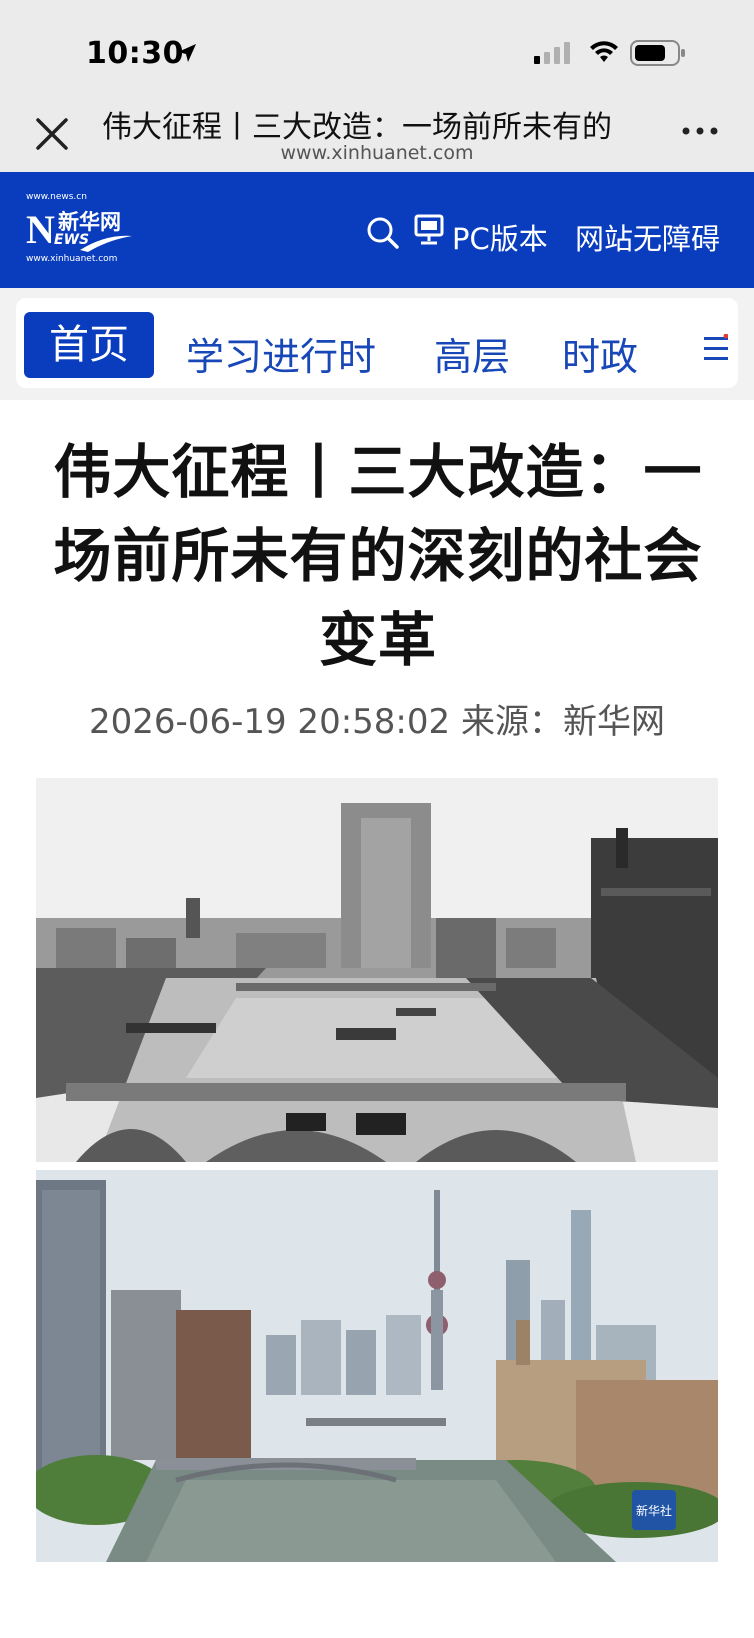 The height and width of the screenshot is (1638, 754). Describe the element at coordinates (654, 1510) in the screenshot. I see `photo-watermark: 新华社` at that location.